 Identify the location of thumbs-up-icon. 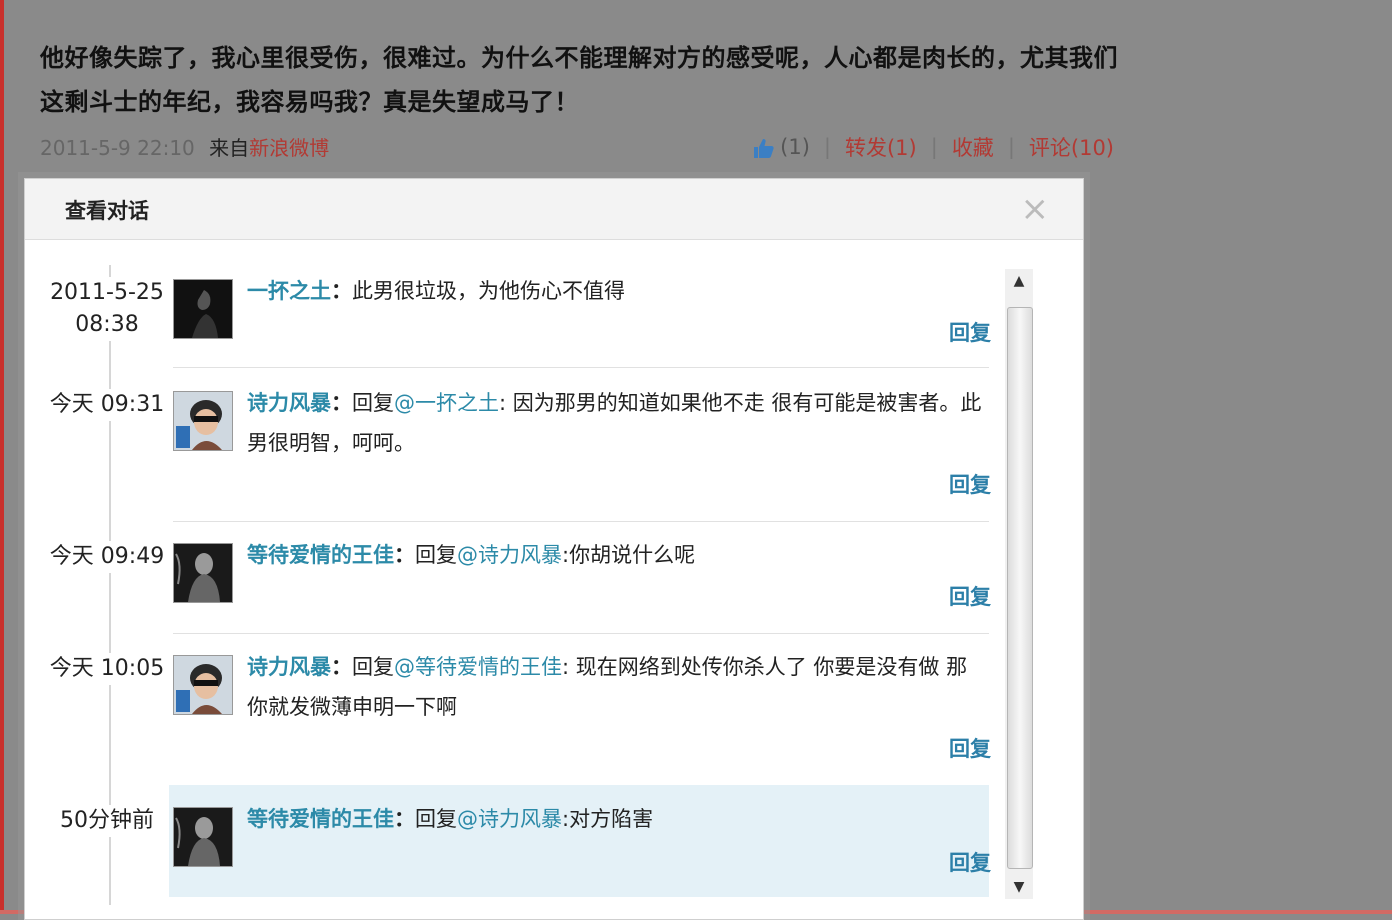
(764, 148).